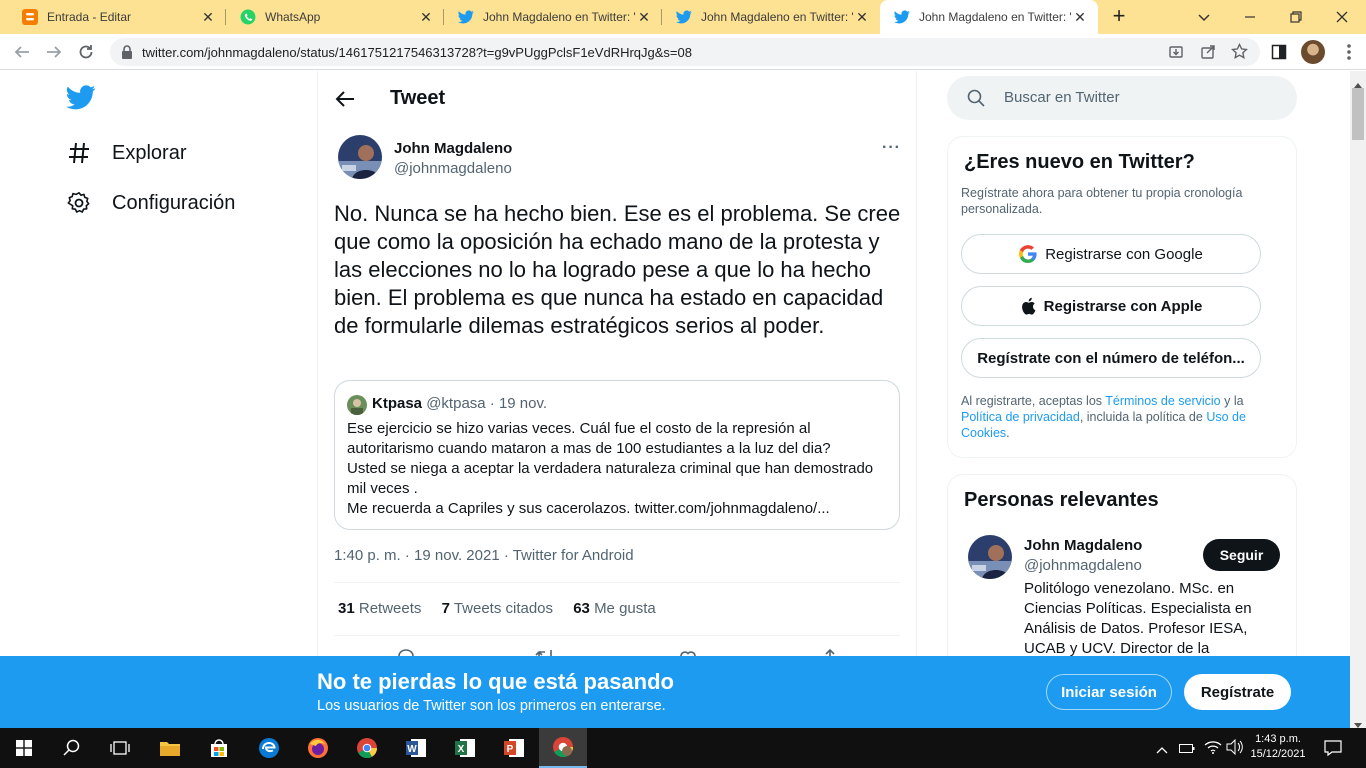  What do you see at coordinates (1278, 747) in the screenshot?
I see `clock: 1:43 p.m. 15/12/2021` at bounding box center [1278, 747].